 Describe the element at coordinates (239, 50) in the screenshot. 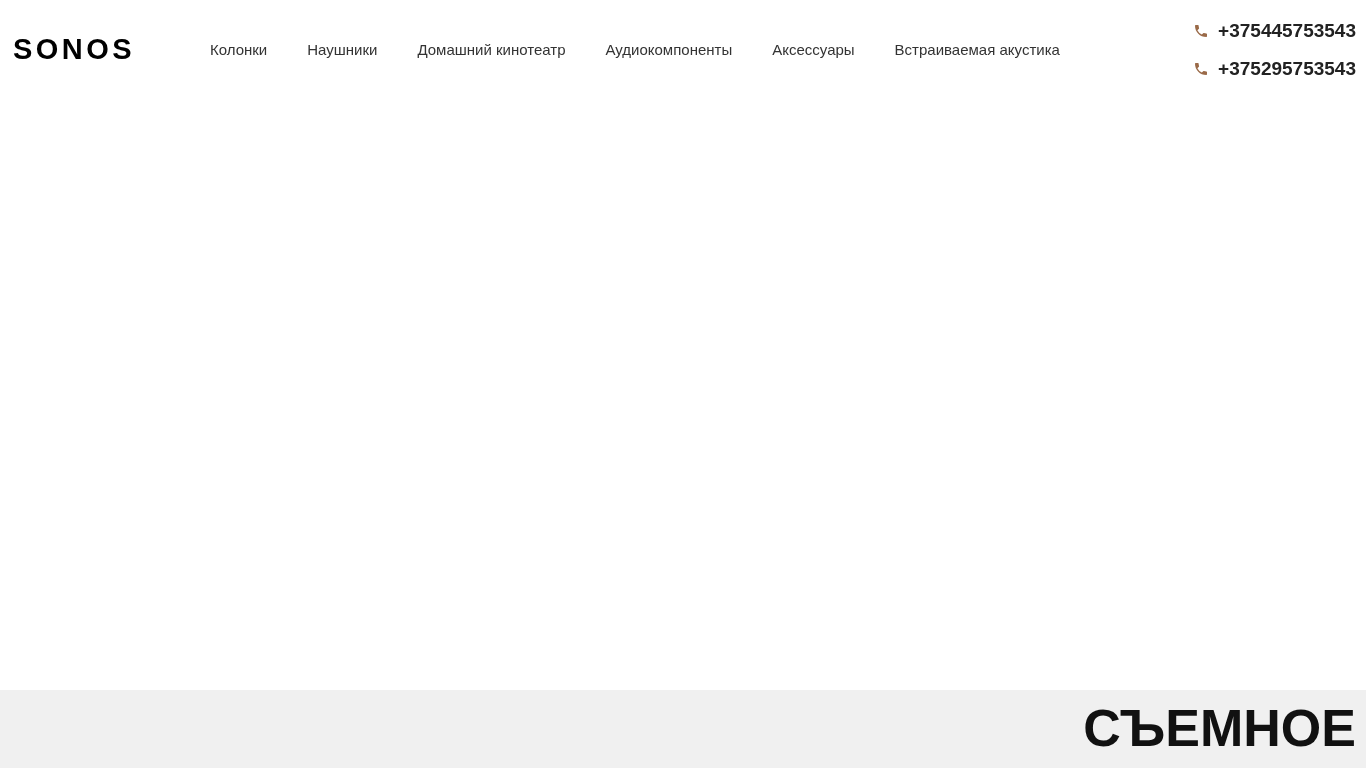

I see `nav-link: Колонки` at that location.